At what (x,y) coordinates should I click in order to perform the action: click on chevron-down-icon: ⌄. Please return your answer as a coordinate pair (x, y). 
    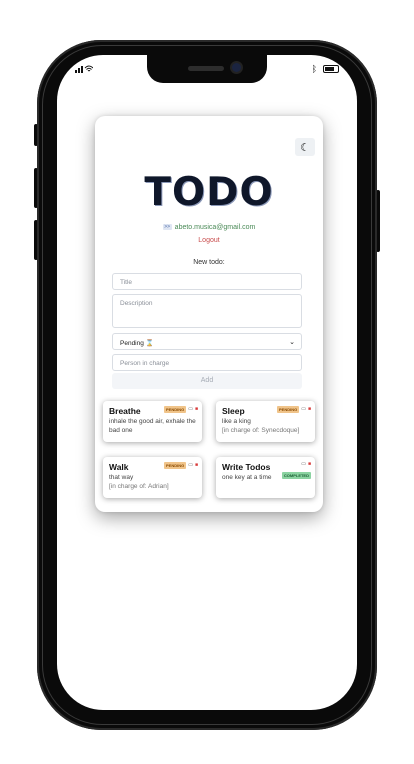
    Looking at the image, I should click on (292, 342).